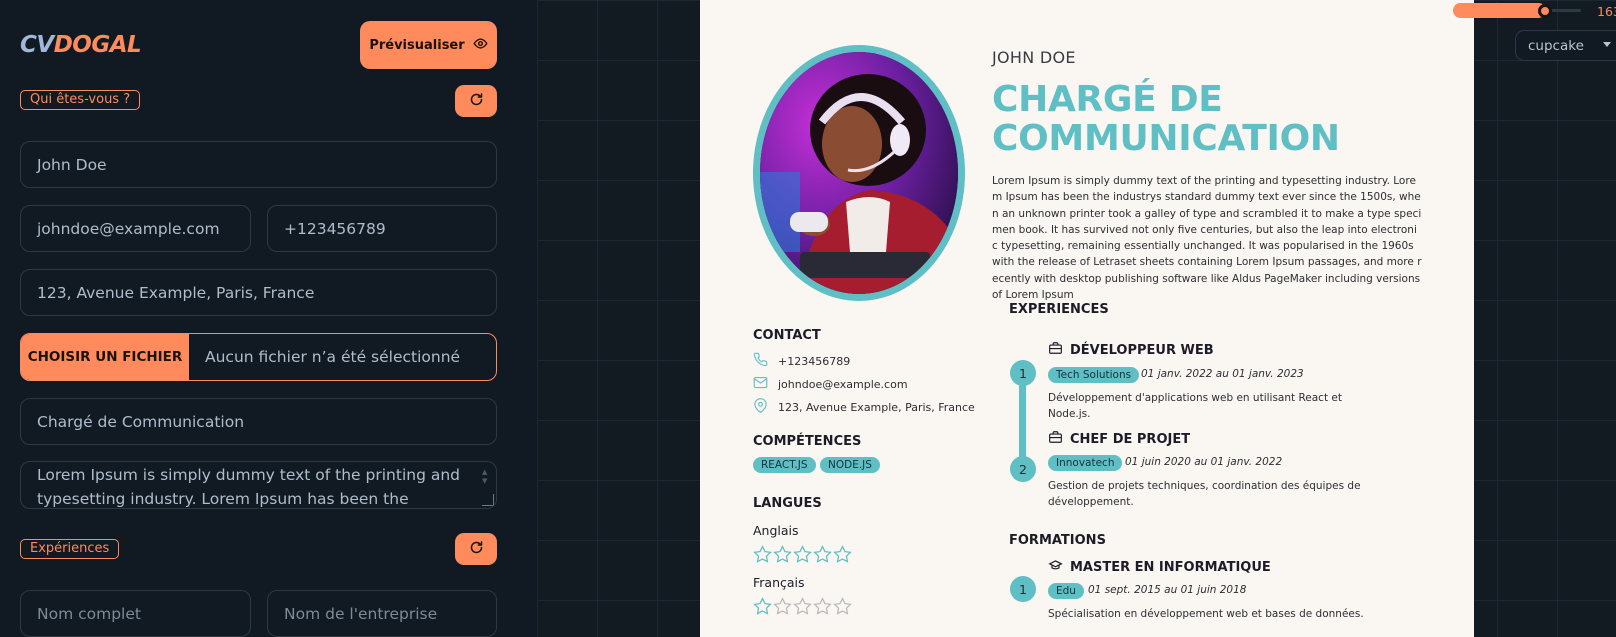 The width and height of the screenshot is (1616, 637). What do you see at coordinates (1094, 375) in the screenshot?
I see `company-badge: Tech Solutions` at bounding box center [1094, 375].